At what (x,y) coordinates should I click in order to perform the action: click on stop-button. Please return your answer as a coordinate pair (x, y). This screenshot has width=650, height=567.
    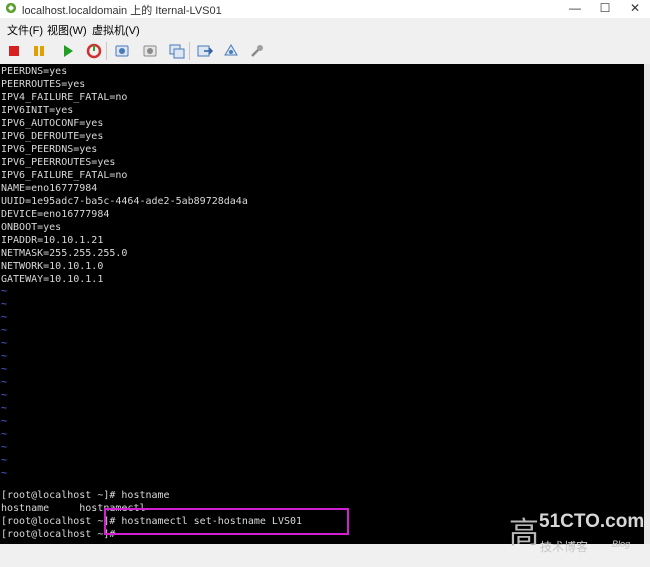
    Looking at the image, I should click on (14, 51).